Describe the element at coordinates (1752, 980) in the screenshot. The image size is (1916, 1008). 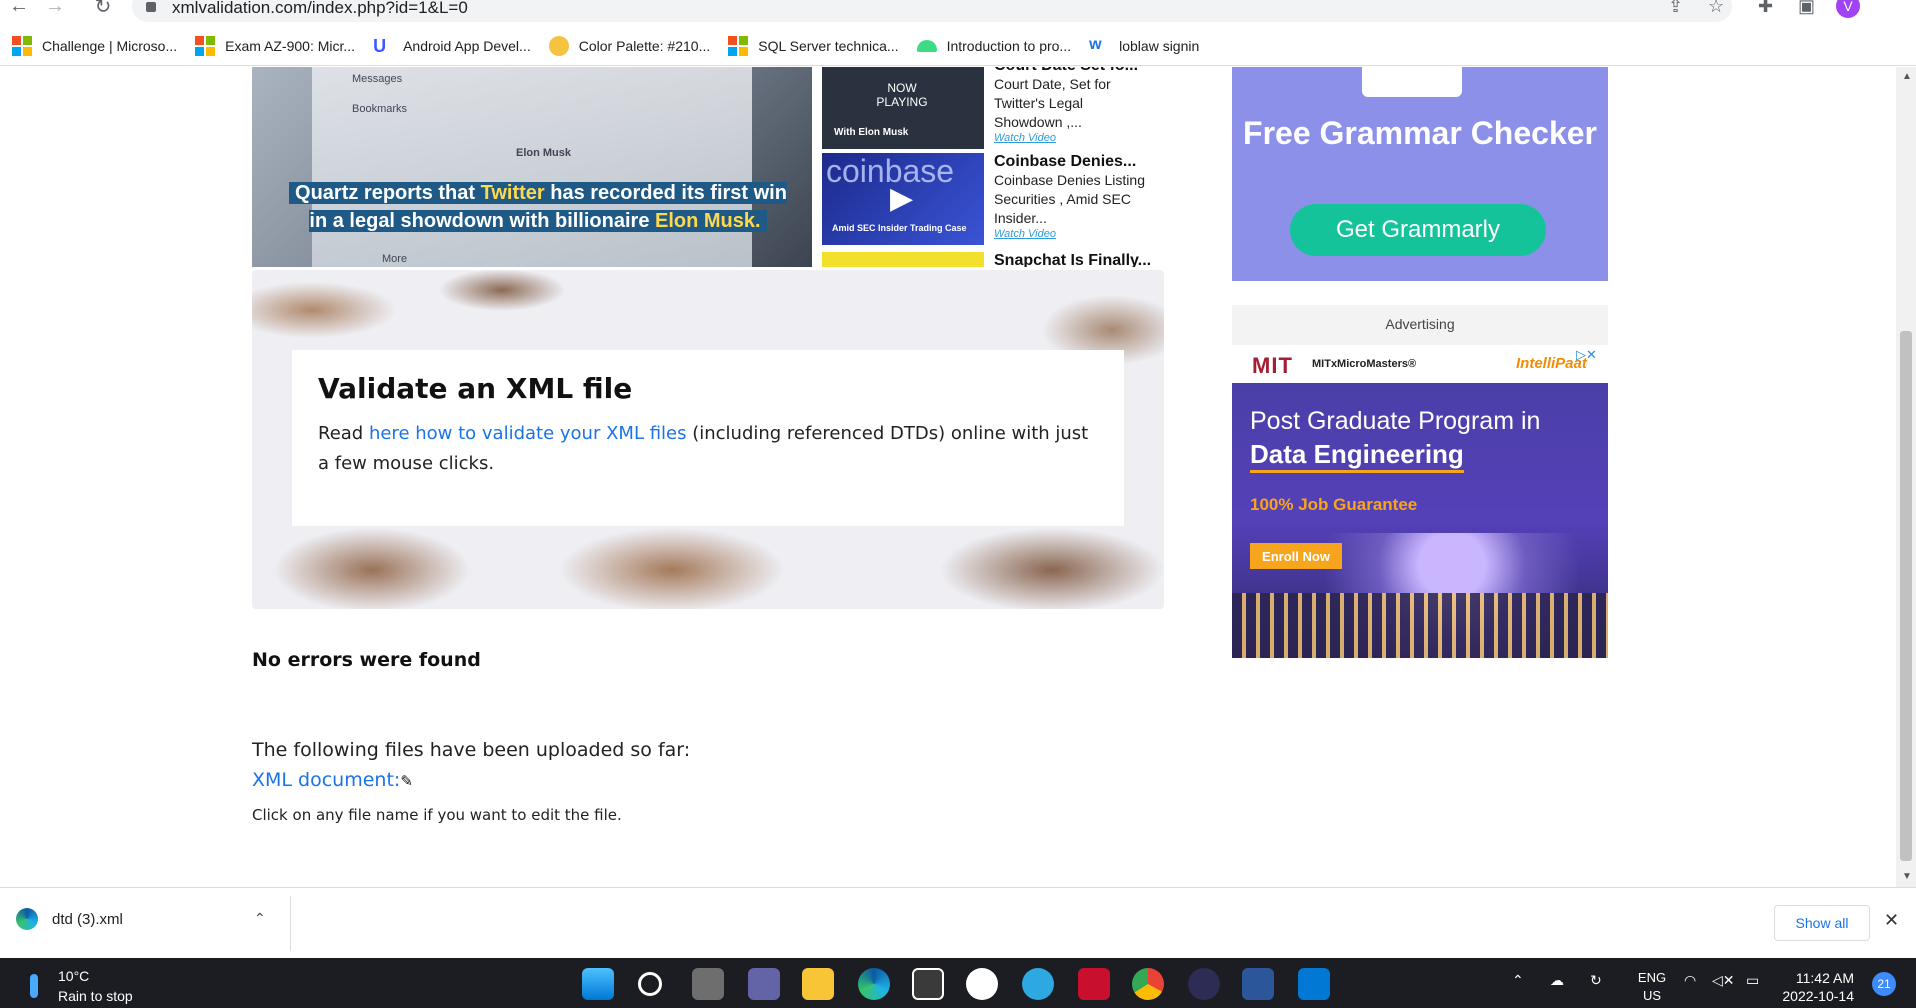
I see `battery-icon: ▭` at that location.